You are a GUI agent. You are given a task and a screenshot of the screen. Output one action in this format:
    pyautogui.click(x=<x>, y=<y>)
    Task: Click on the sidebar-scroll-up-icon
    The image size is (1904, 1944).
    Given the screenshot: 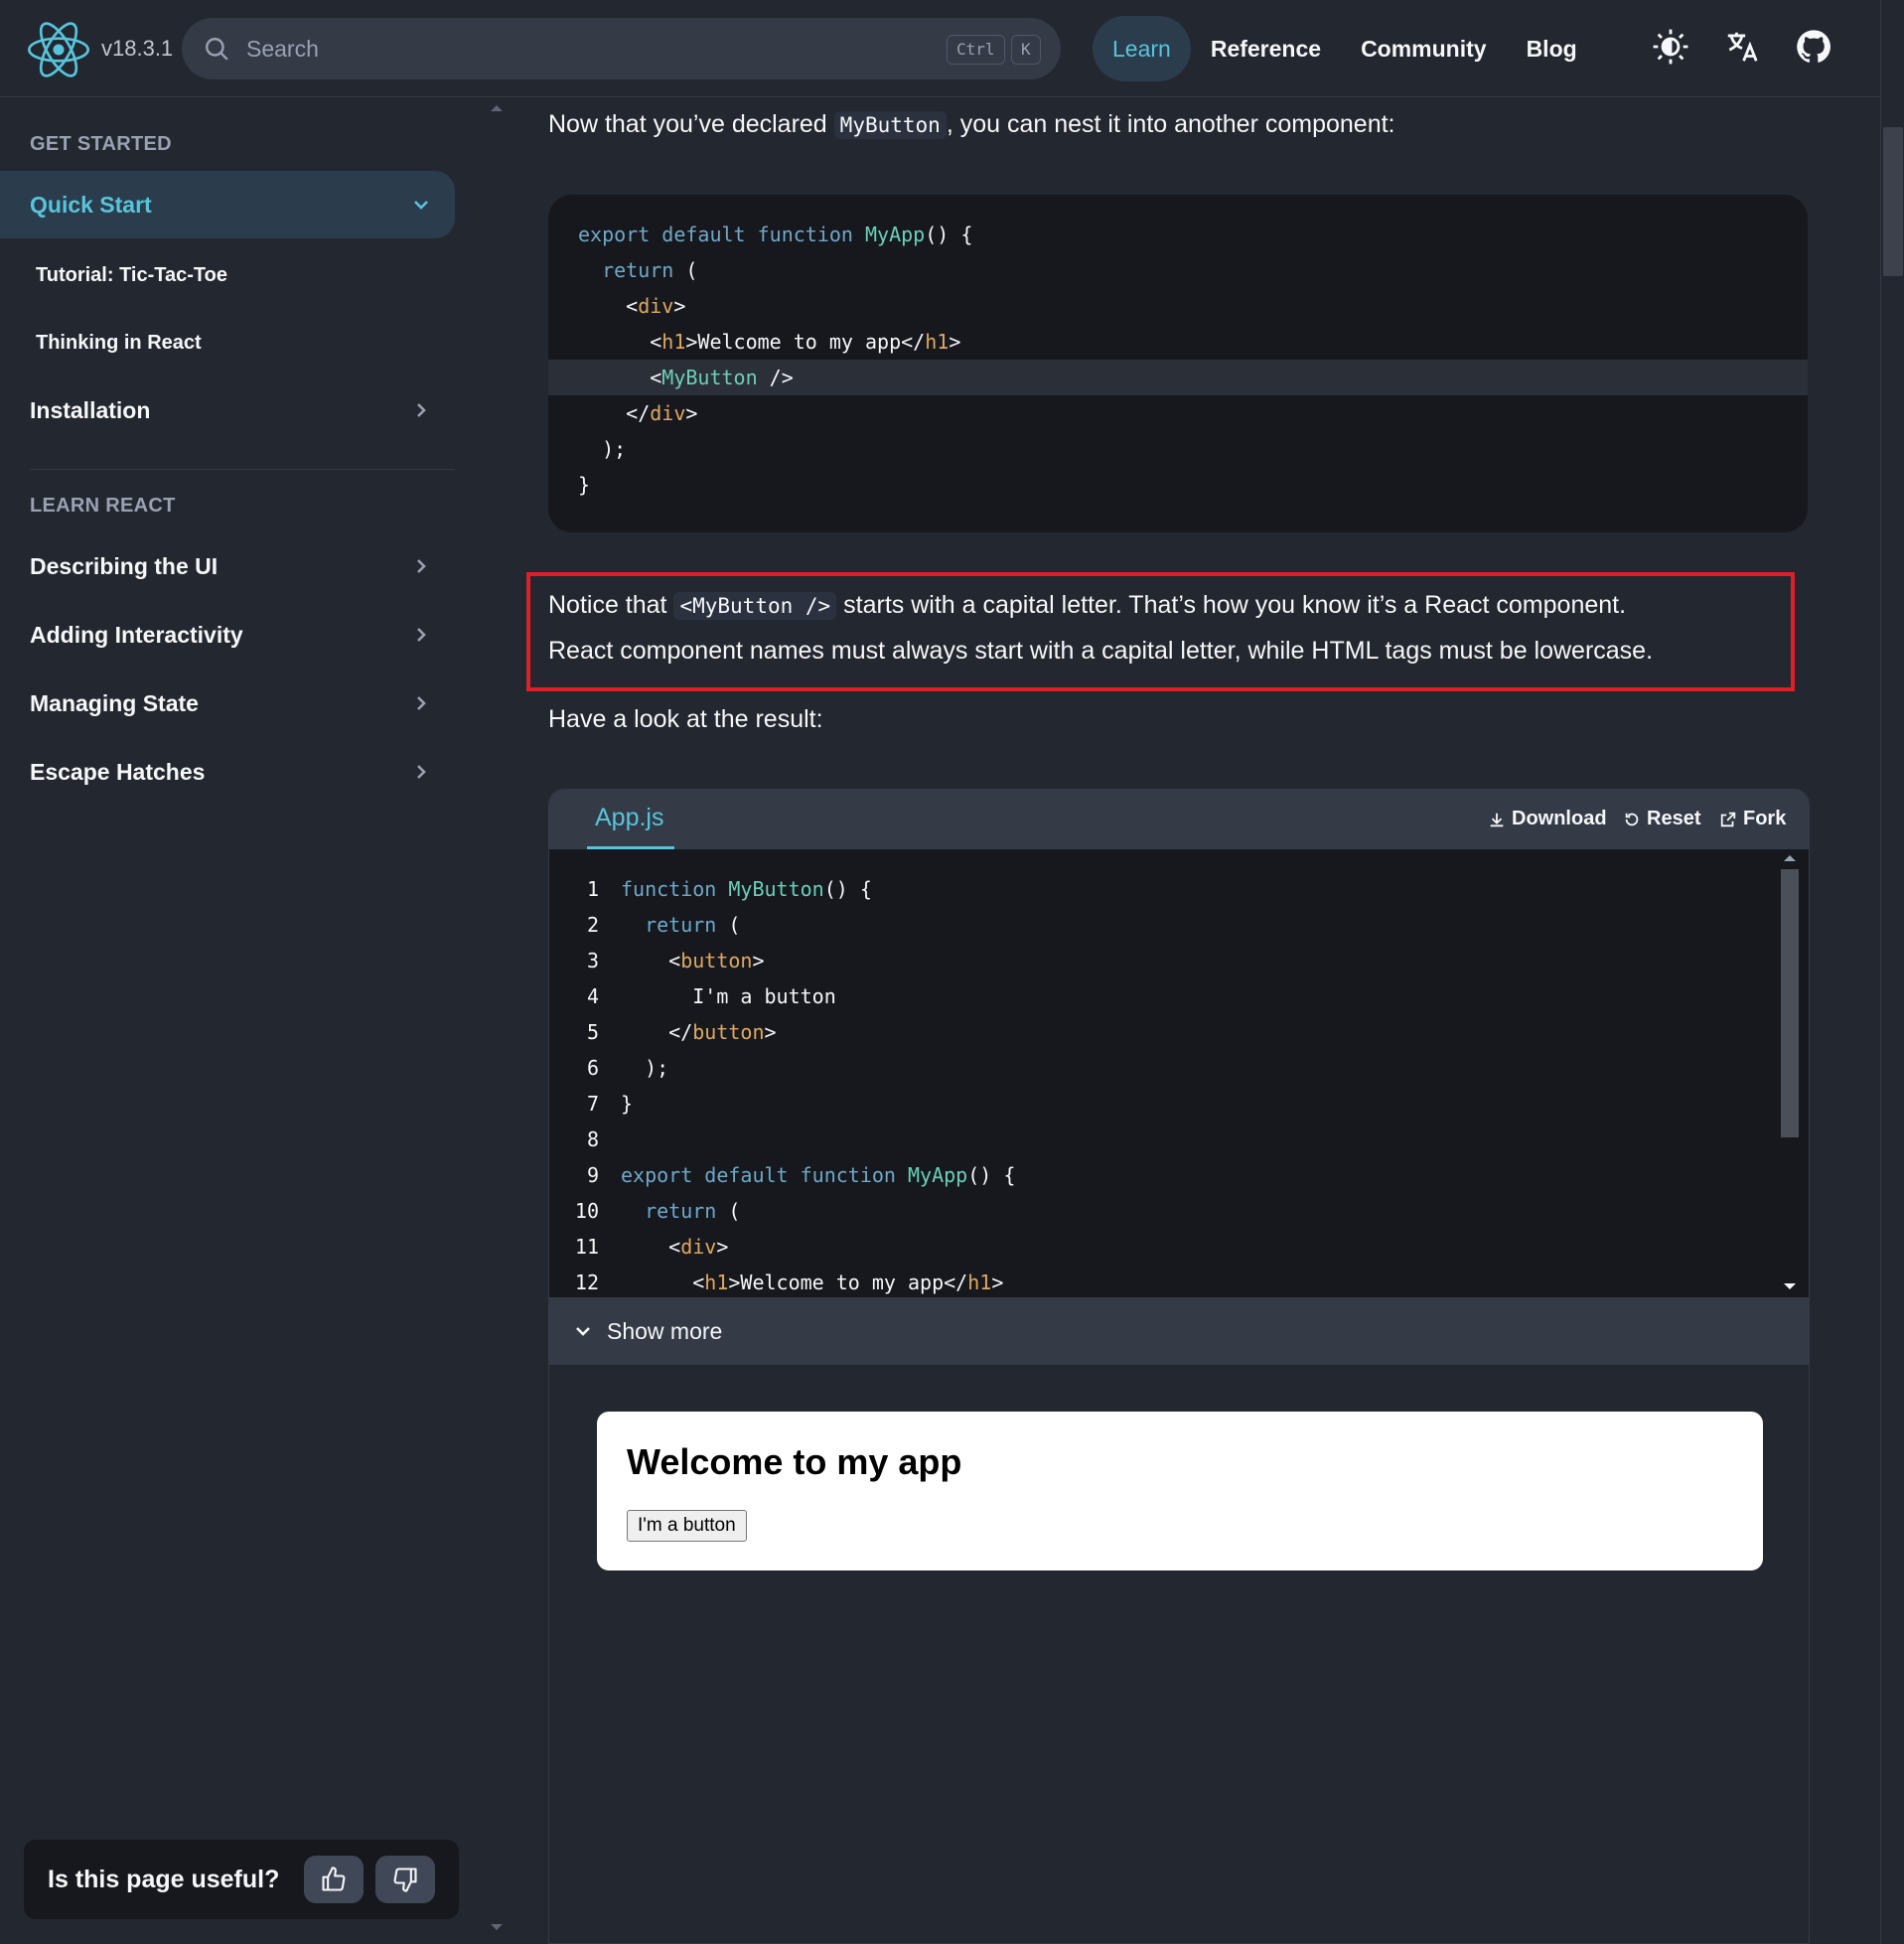 What is the action you would take?
    pyautogui.click(x=497, y=107)
    